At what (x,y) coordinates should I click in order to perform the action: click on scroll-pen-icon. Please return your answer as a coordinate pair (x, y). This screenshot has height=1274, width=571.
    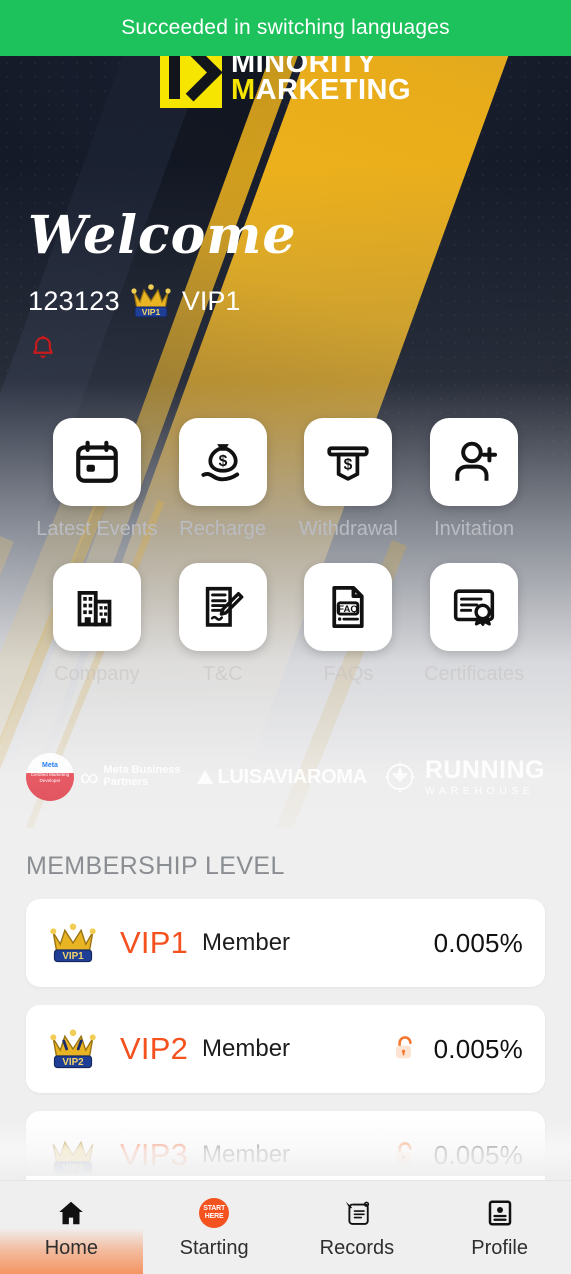
    Looking at the image, I should click on (357, 1213).